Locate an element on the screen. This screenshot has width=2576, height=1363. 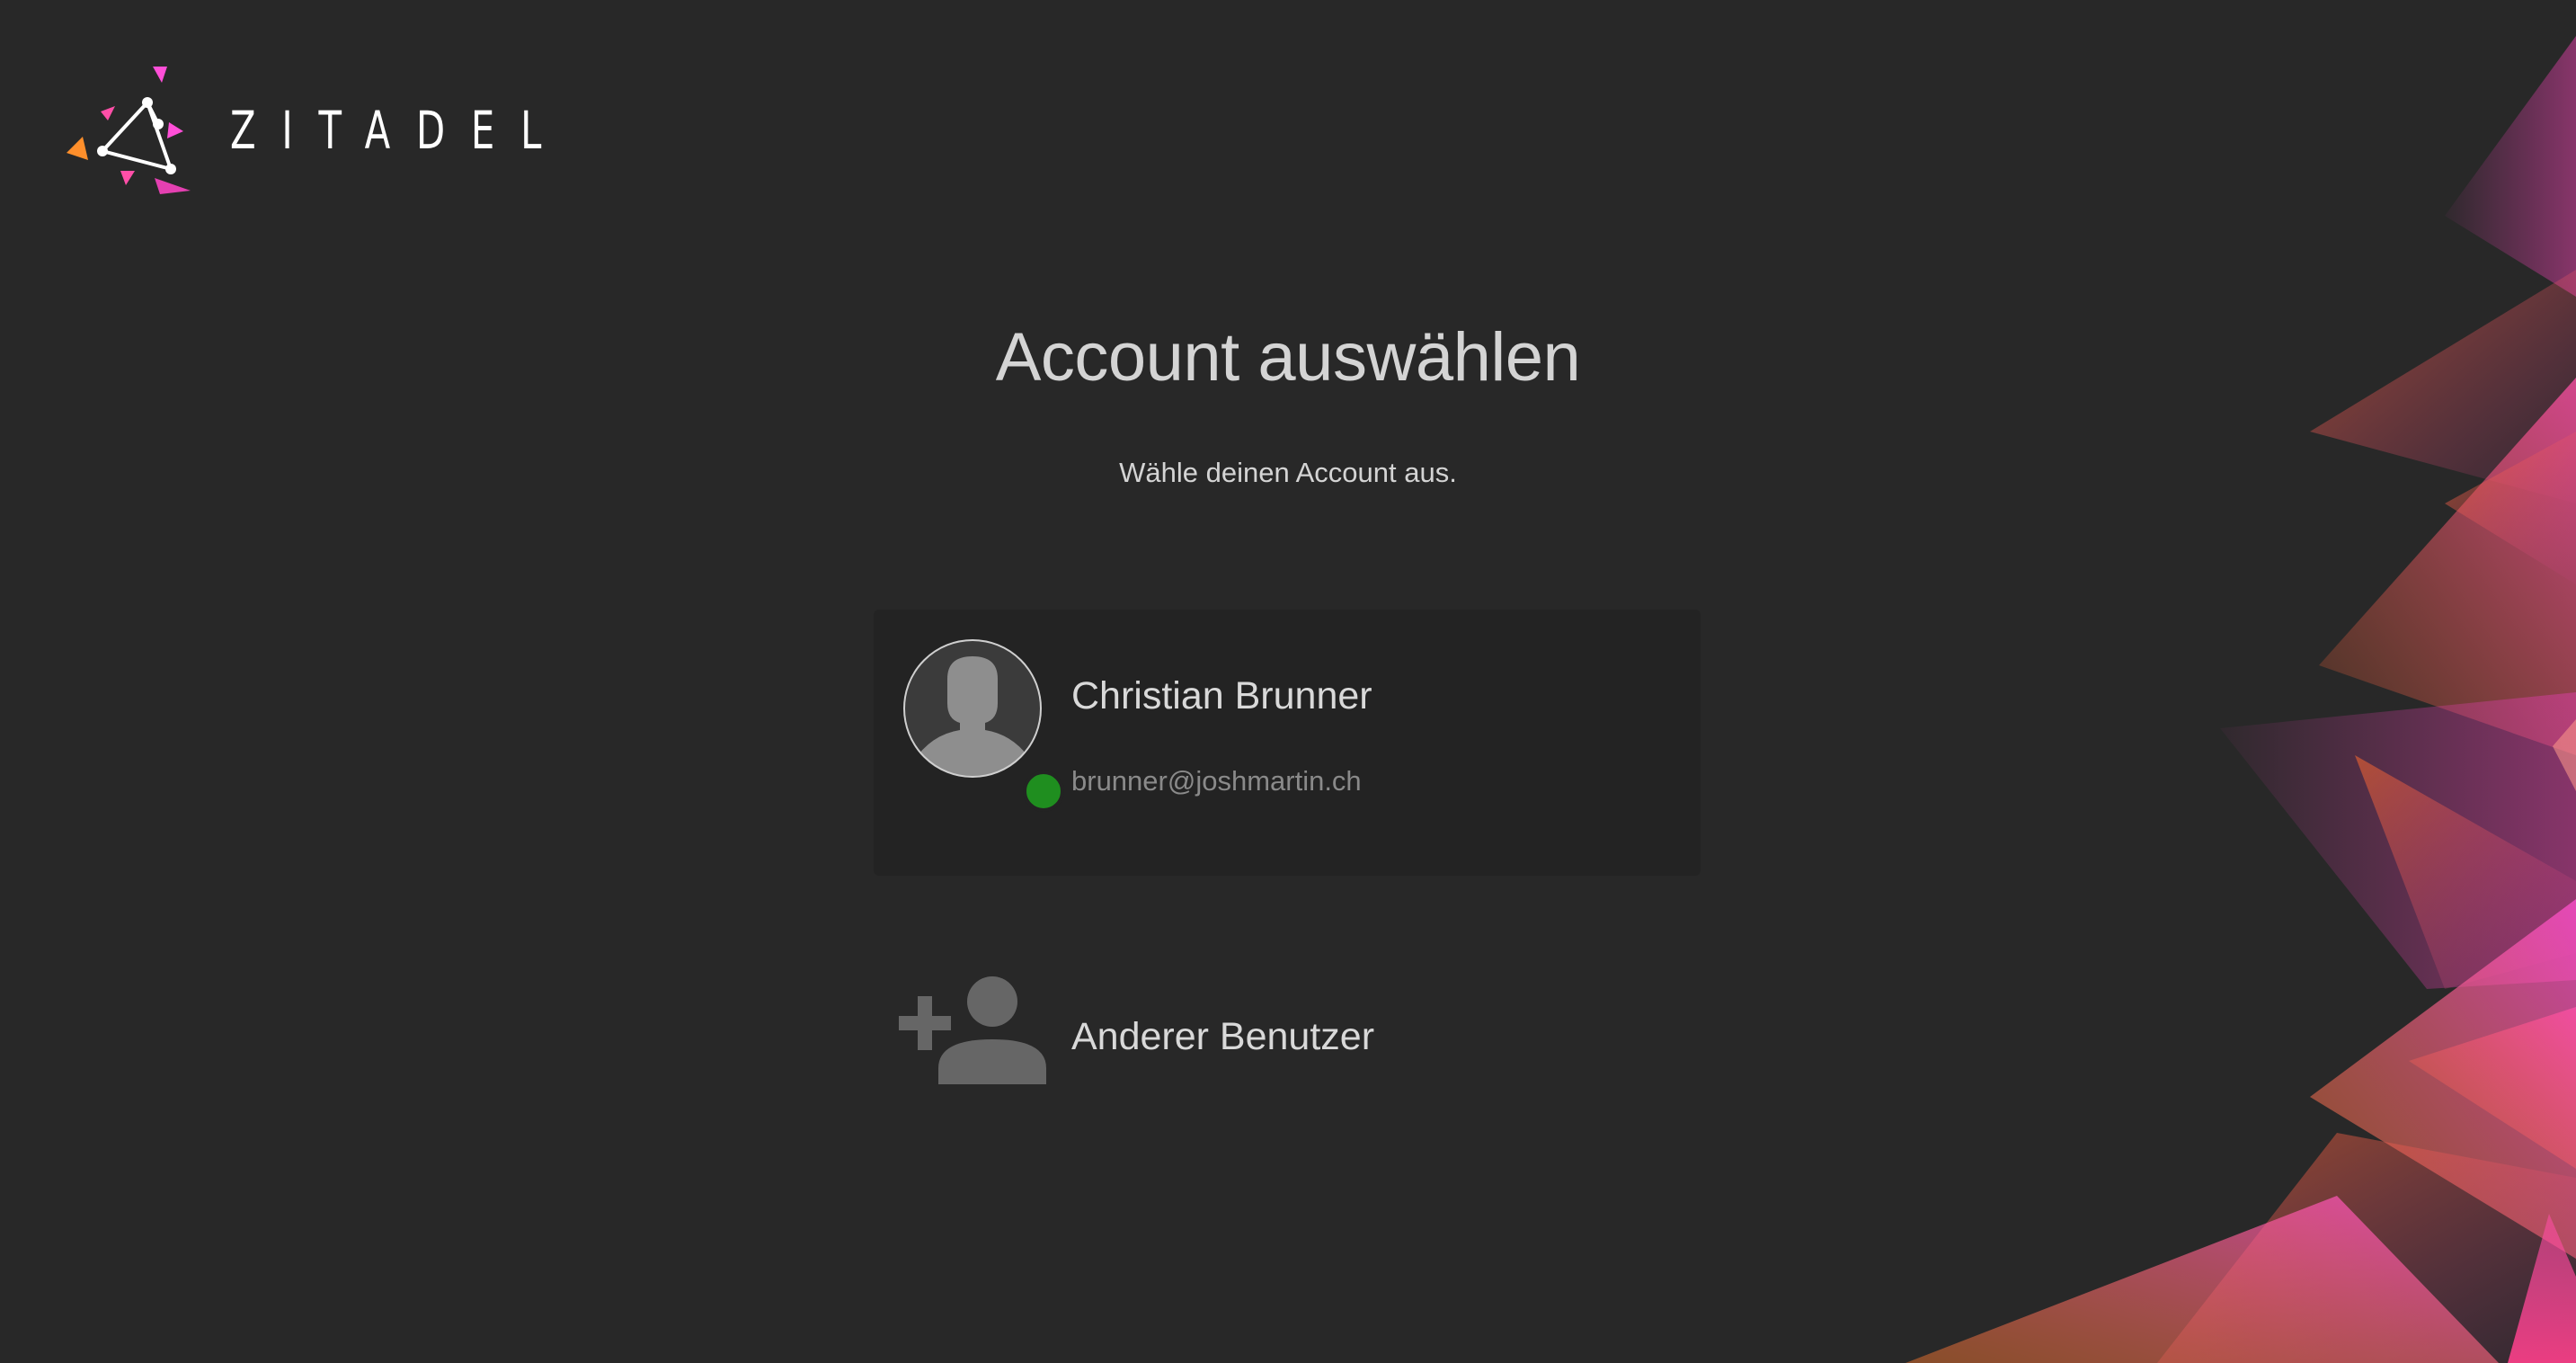
add-user-icon is located at coordinates (973, 1029).